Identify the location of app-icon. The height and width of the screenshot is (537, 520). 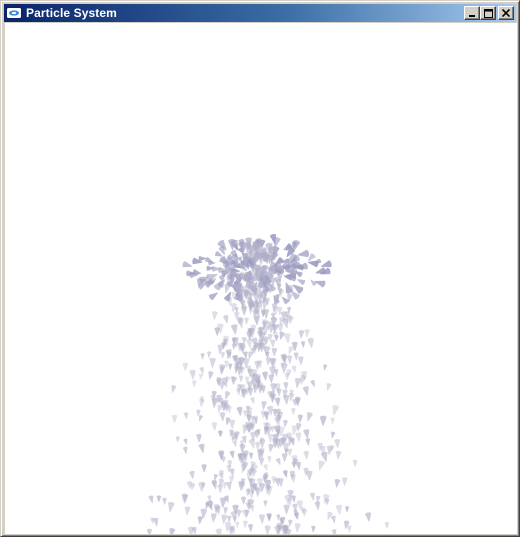
(14, 13).